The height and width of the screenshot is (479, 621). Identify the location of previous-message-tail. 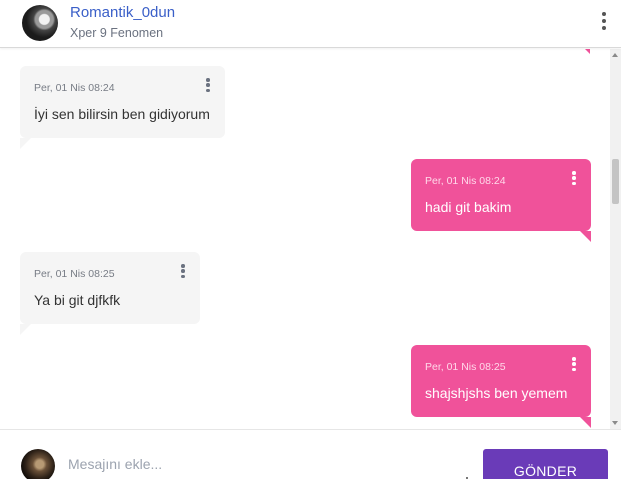
(587, 51).